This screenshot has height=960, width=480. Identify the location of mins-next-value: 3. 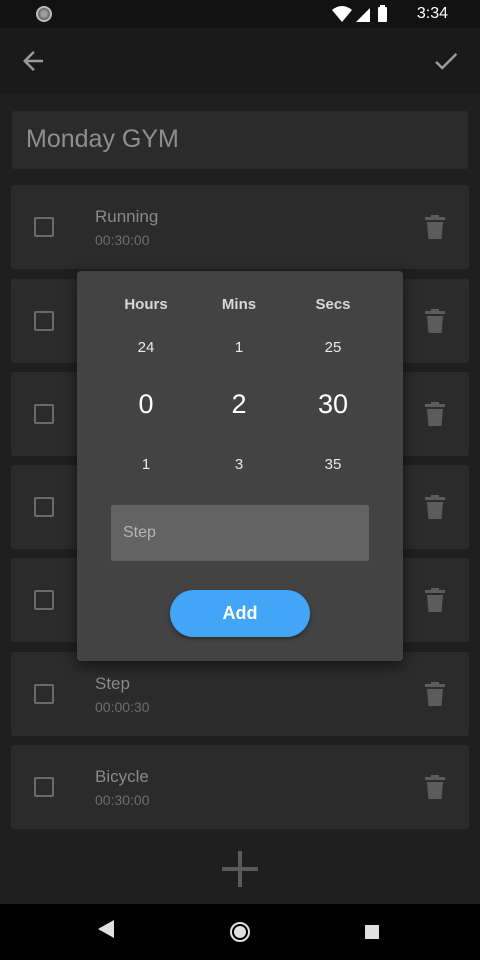
(239, 464).